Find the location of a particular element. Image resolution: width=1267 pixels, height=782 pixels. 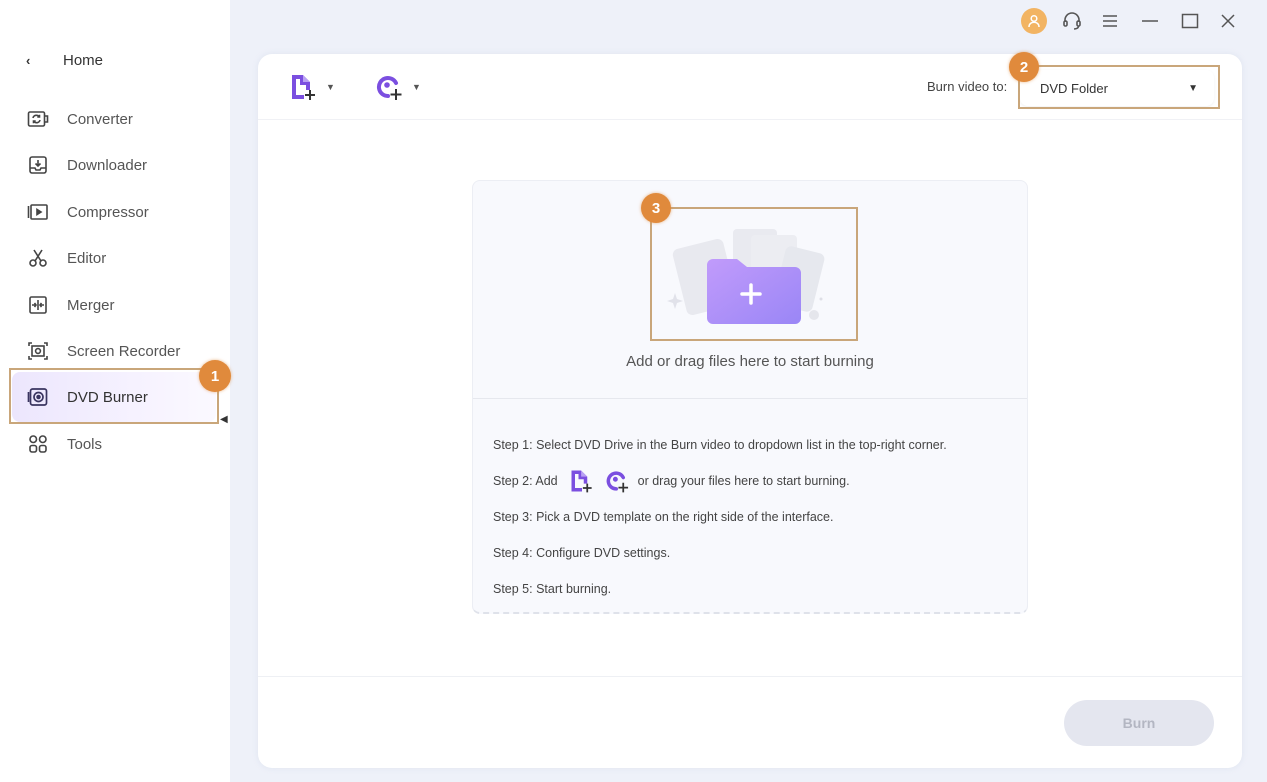

sidebar-item-label: Screen Recorder is located at coordinates (124, 351).